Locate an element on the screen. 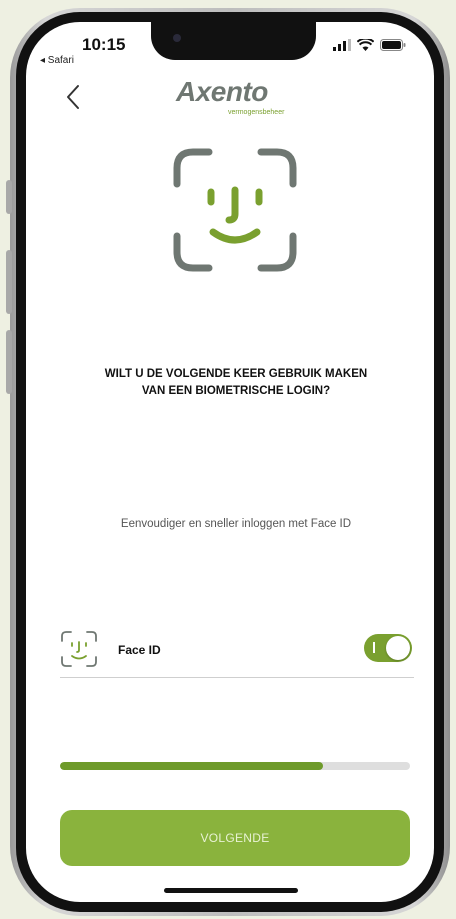 This screenshot has height=919, width=456. face-id-toggle is located at coordinates (388, 648).